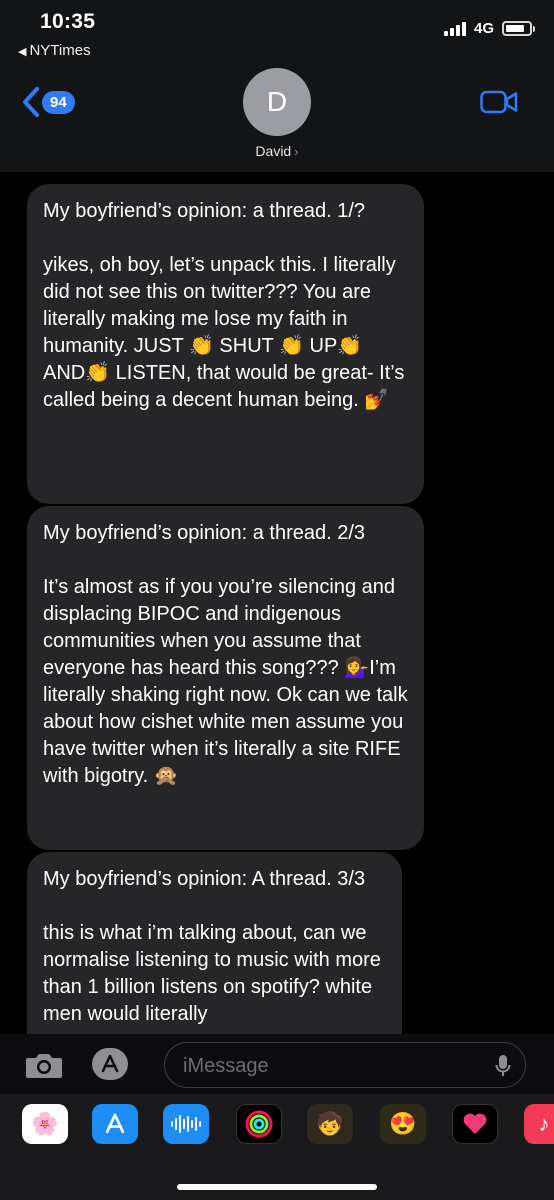  Describe the element at coordinates (31, 102) in the screenshot. I see `back-chevron-icon` at that location.